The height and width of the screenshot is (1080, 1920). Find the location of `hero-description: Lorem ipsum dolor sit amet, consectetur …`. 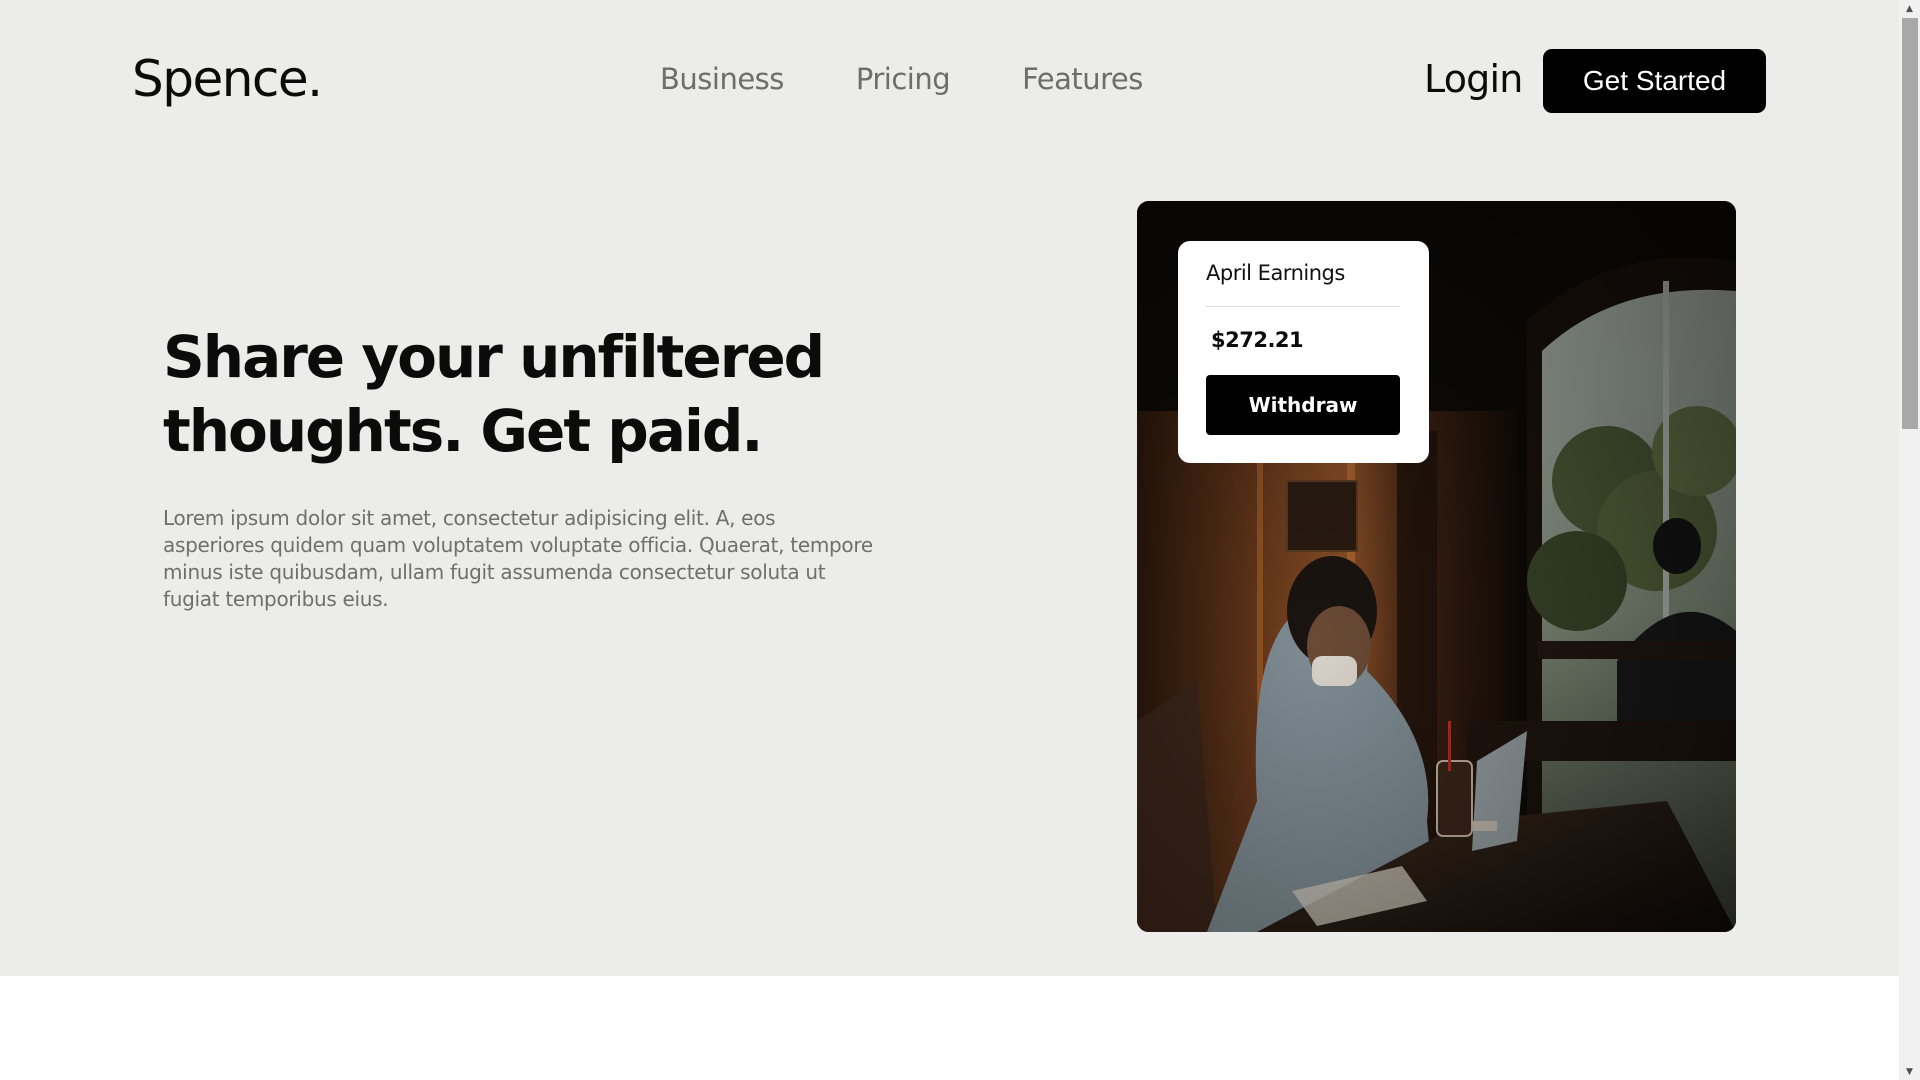

hero-description: Lorem ipsum dolor sit amet, consectetur … is located at coordinates (518, 558).